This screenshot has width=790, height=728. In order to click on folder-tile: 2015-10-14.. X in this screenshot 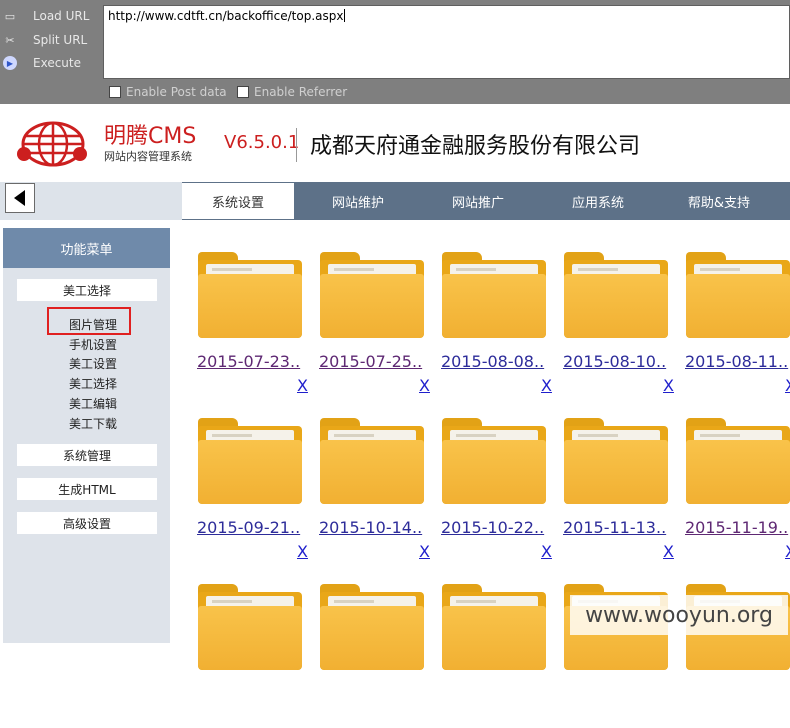, I will do `click(366, 479)`.